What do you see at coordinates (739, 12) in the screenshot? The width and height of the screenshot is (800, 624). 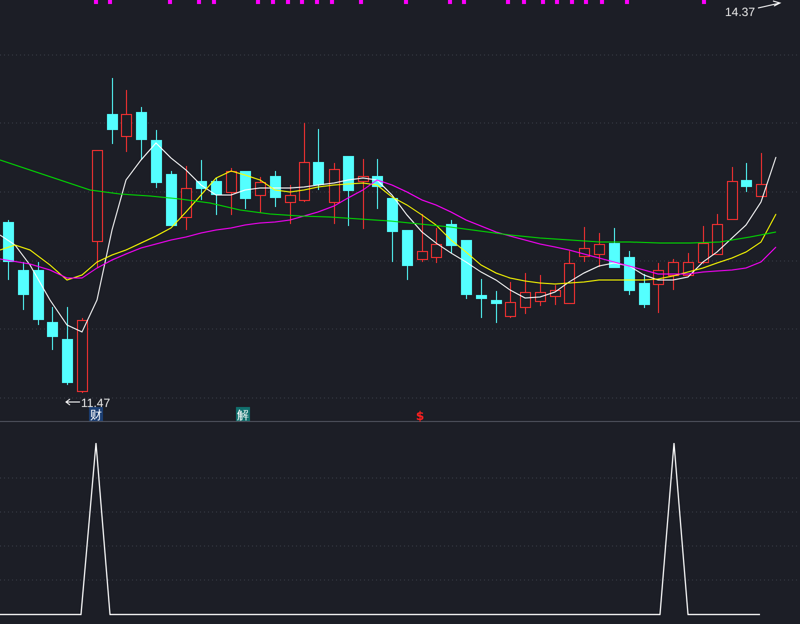 I see `high-price-label: 14.37` at bounding box center [739, 12].